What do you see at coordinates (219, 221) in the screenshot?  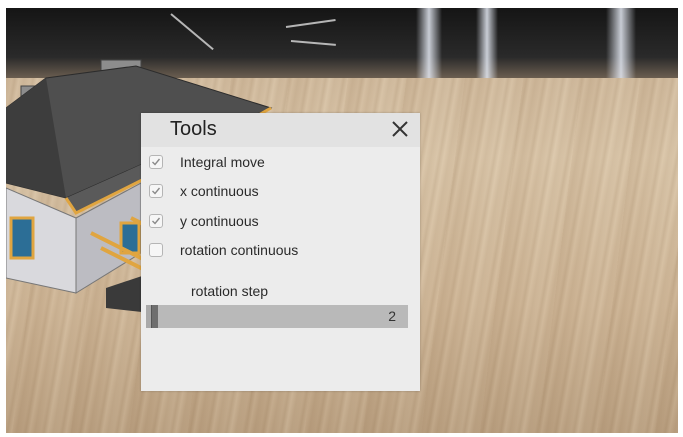 I see `option-label: y continuous` at bounding box center [219, 221].